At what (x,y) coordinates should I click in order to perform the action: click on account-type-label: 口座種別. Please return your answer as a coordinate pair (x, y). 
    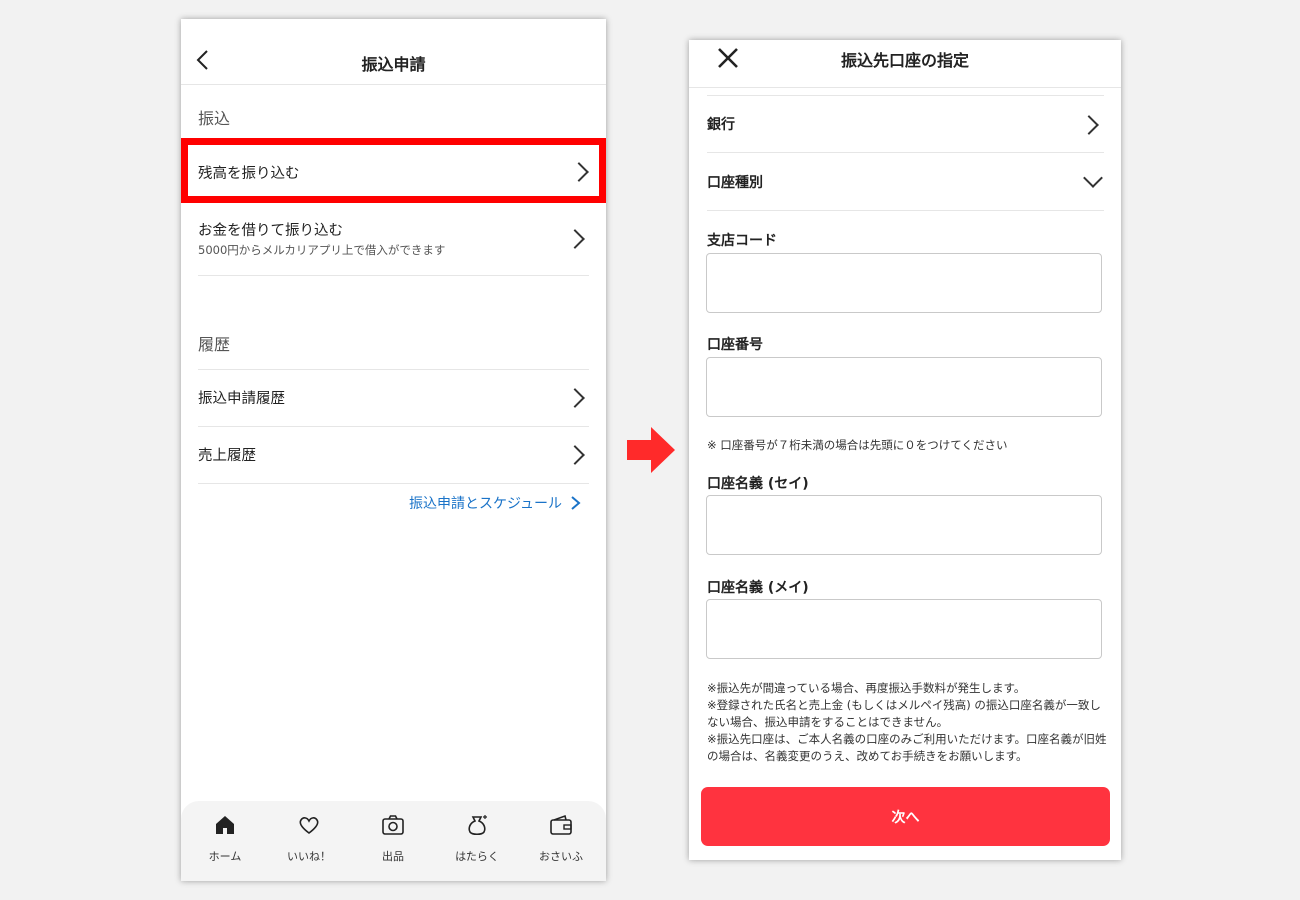
    Looking at the image, I should click on (735, 183).